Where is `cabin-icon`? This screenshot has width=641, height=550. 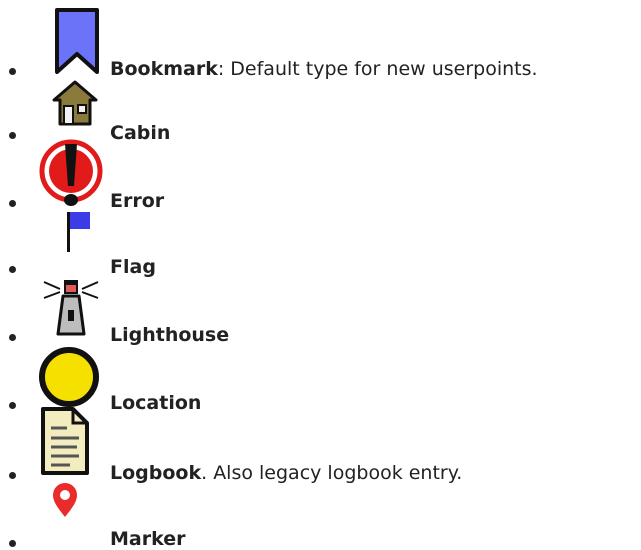
cabin-icon is located at coordinates (75, 103).